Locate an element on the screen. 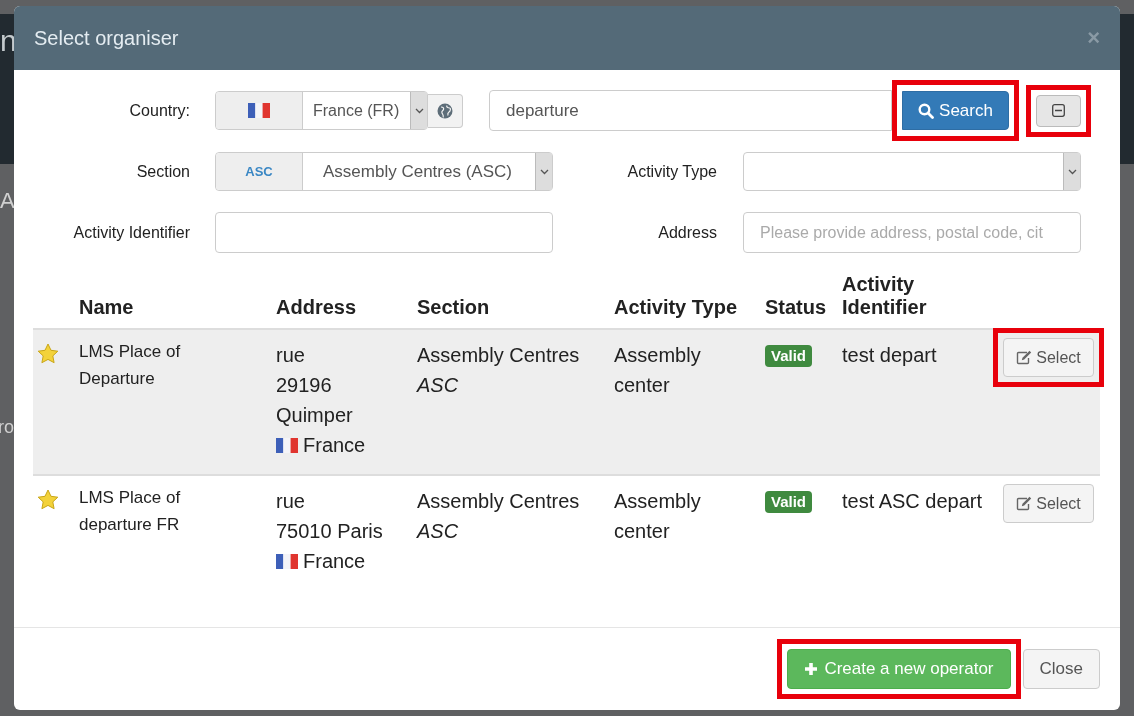 This screenshot has width=1134, height=716. activity-type-select is located at coordinates (912, 171).